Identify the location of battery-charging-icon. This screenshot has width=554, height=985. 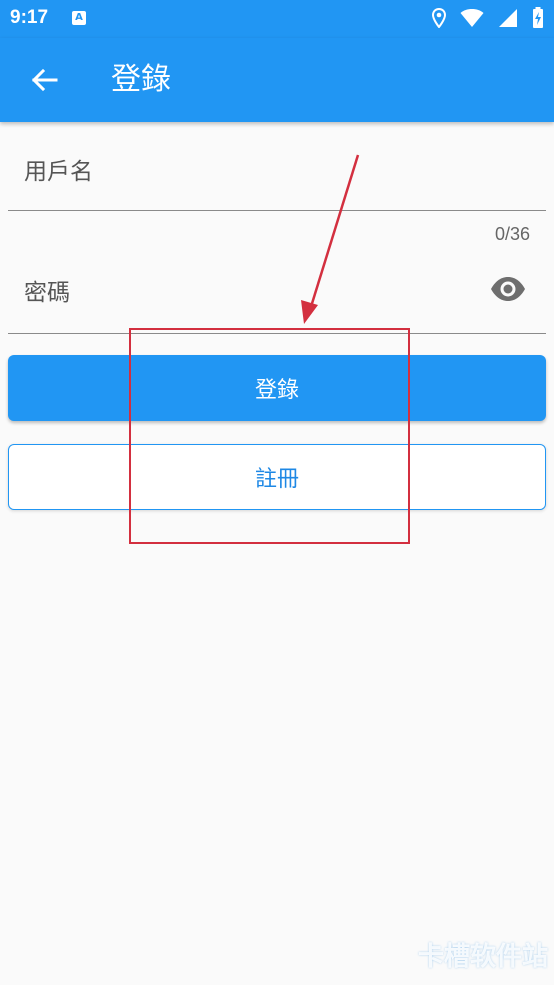
(538, 17).